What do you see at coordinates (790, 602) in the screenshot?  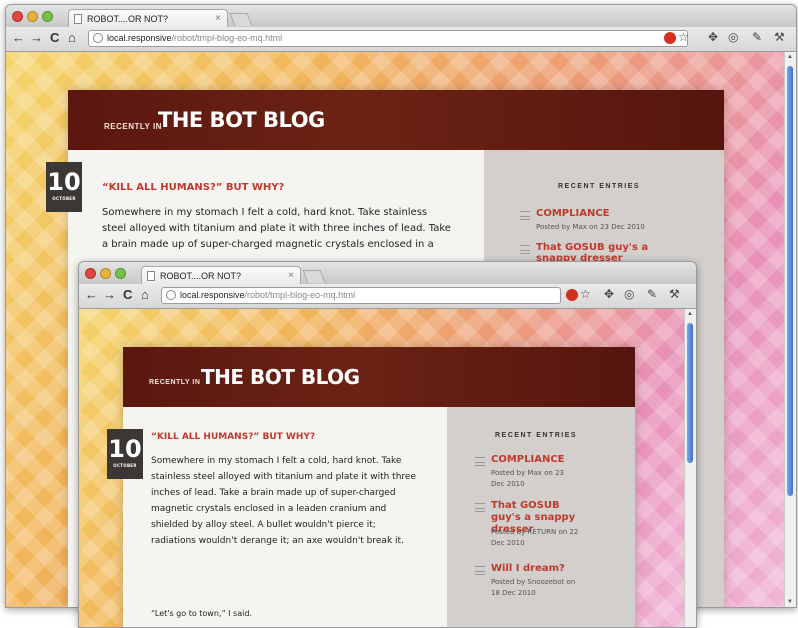 I see `scroll-down-arrow-icon: ▼` at bounding box center [790, 602].